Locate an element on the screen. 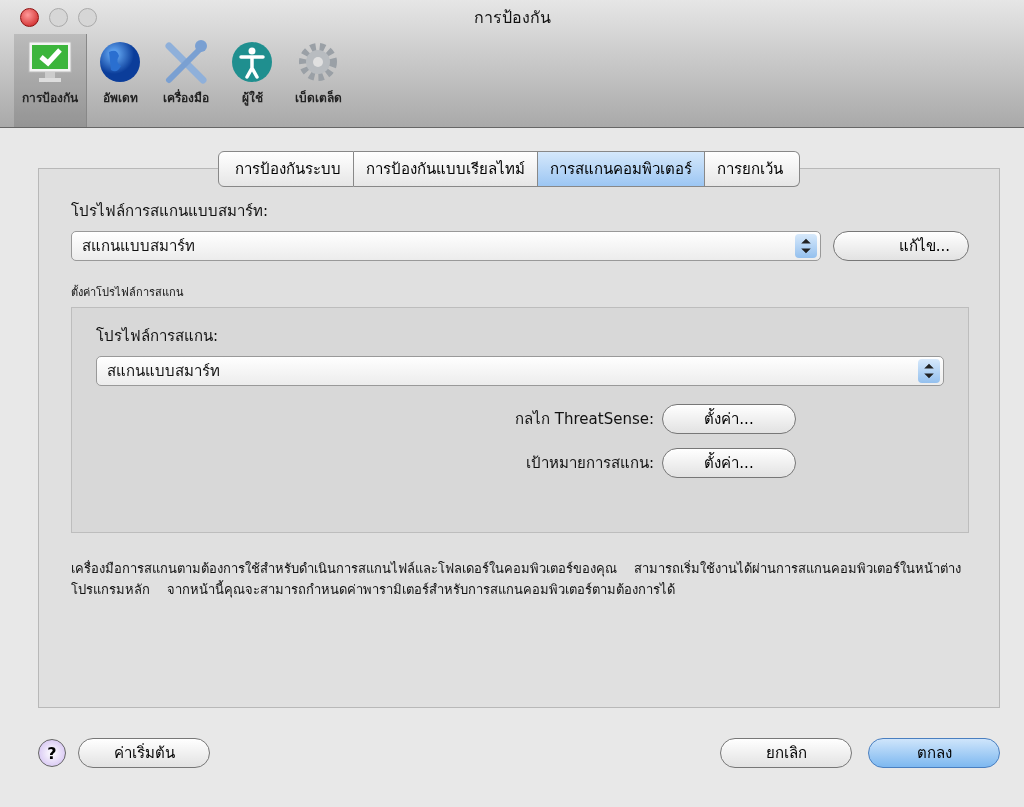 The height and width of the screenshot is (807, 1024). minimize-button is located at coordinates (58, 17).